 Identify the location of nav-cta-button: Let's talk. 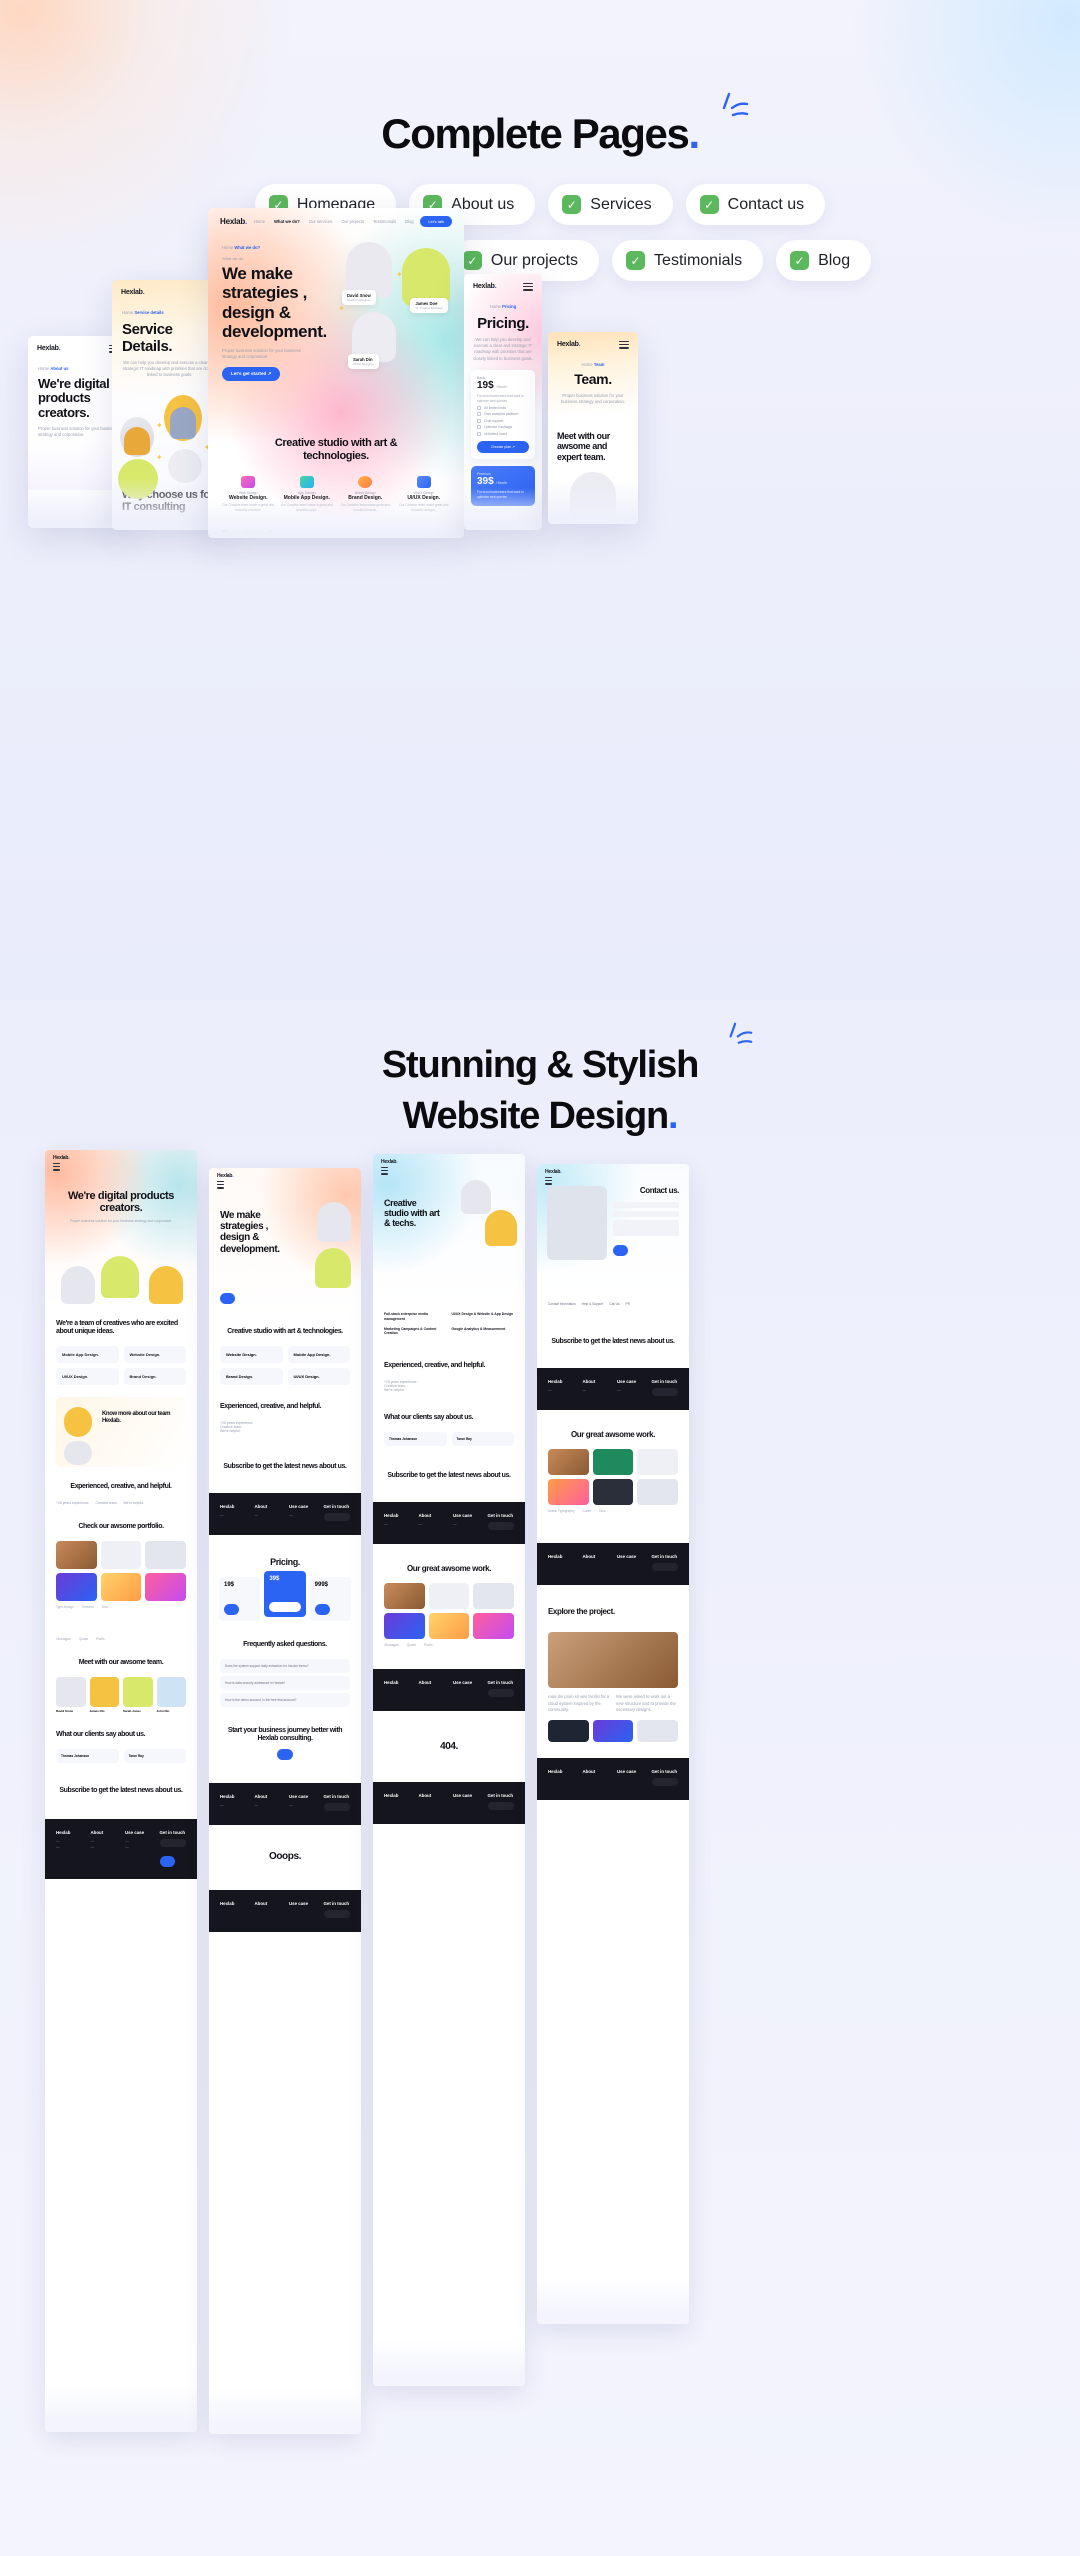
(436, 221).